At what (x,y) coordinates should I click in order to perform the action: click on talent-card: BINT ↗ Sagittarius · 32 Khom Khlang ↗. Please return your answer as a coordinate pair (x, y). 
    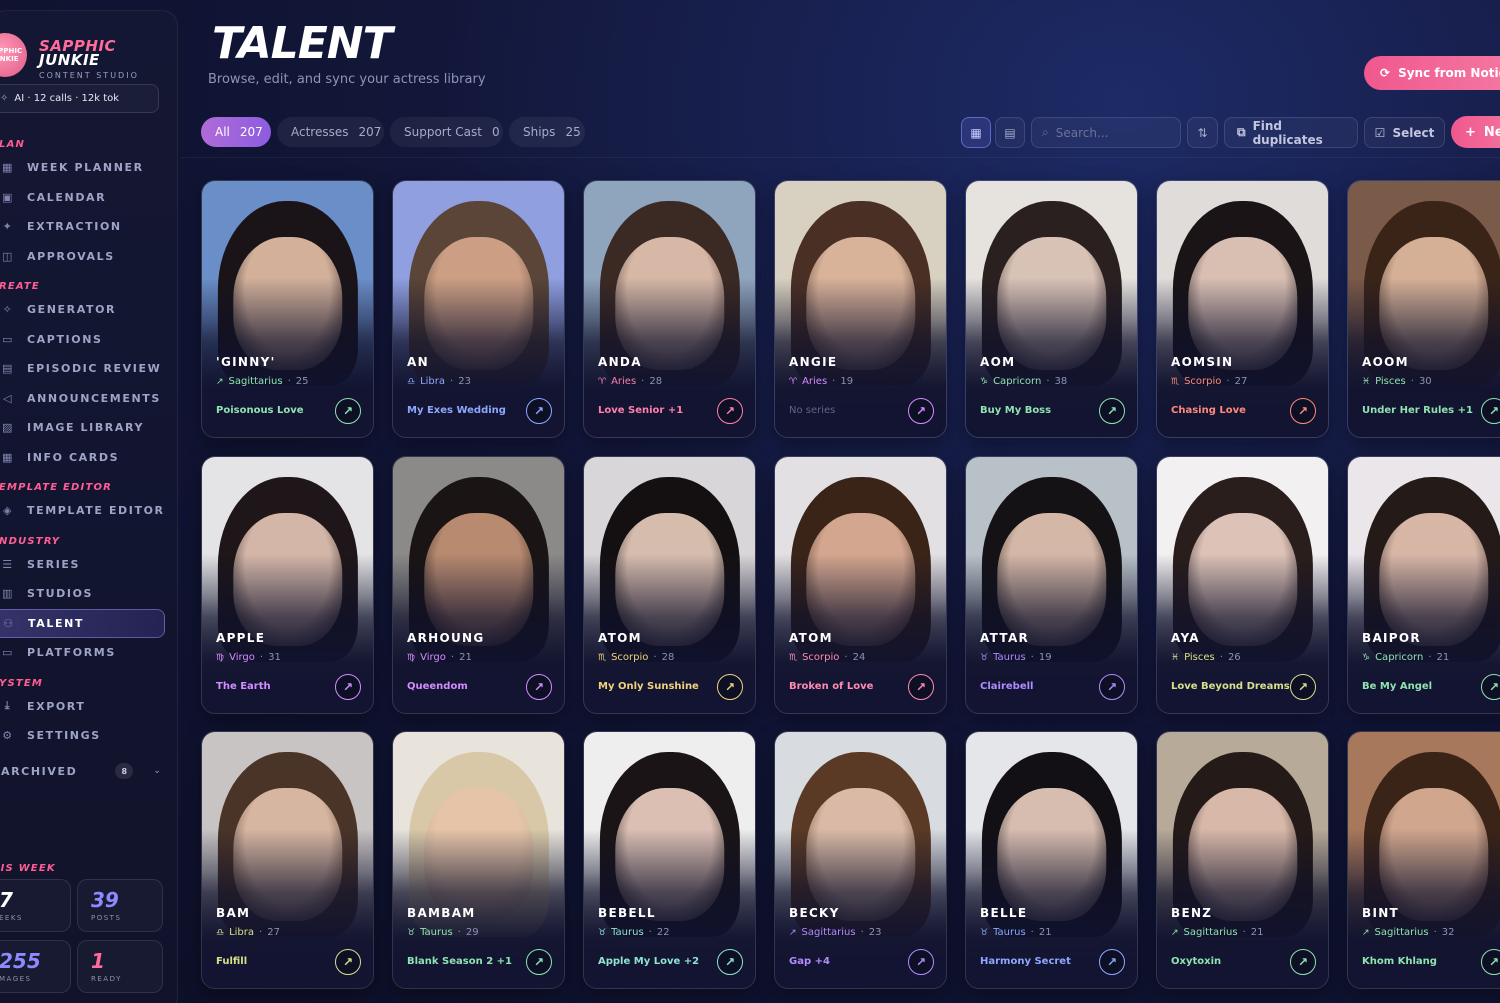
    Looking at the image, I should click on (1423, 860).